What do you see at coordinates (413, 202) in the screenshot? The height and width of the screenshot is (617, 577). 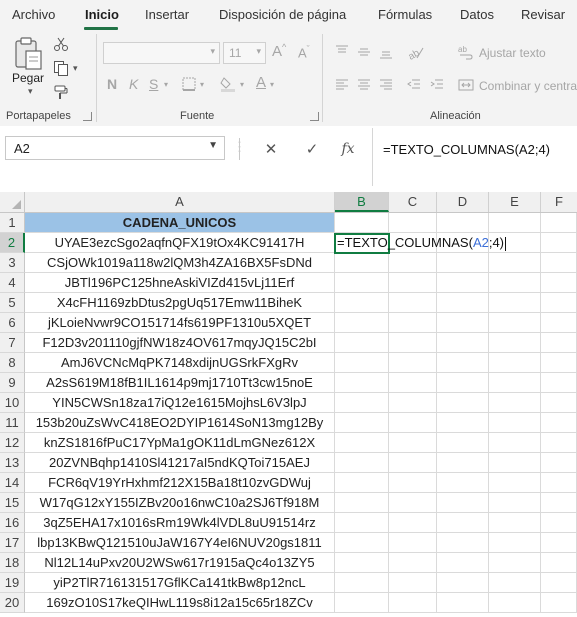 I see `column-header-c: C` at bounding box center [413, 202].